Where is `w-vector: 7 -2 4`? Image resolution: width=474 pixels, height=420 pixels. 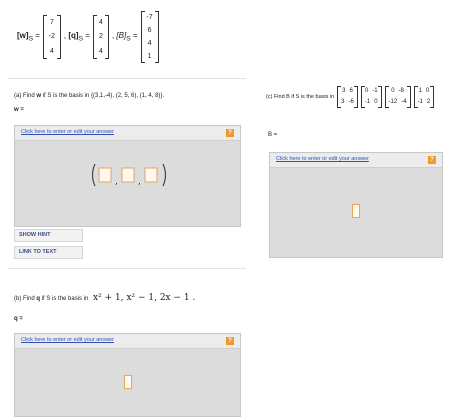 w-vector: 7 -2 4 is located at coordinates (51, 37).